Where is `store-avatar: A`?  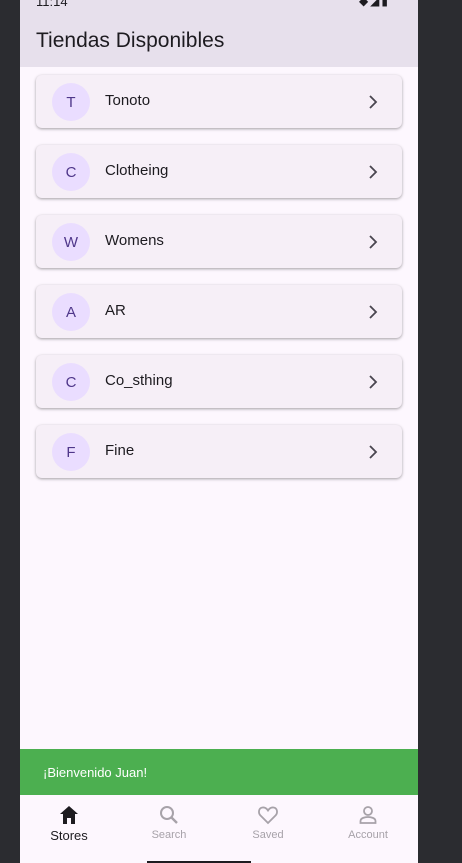 store-avatar: A is located at coordinates (71, 312).